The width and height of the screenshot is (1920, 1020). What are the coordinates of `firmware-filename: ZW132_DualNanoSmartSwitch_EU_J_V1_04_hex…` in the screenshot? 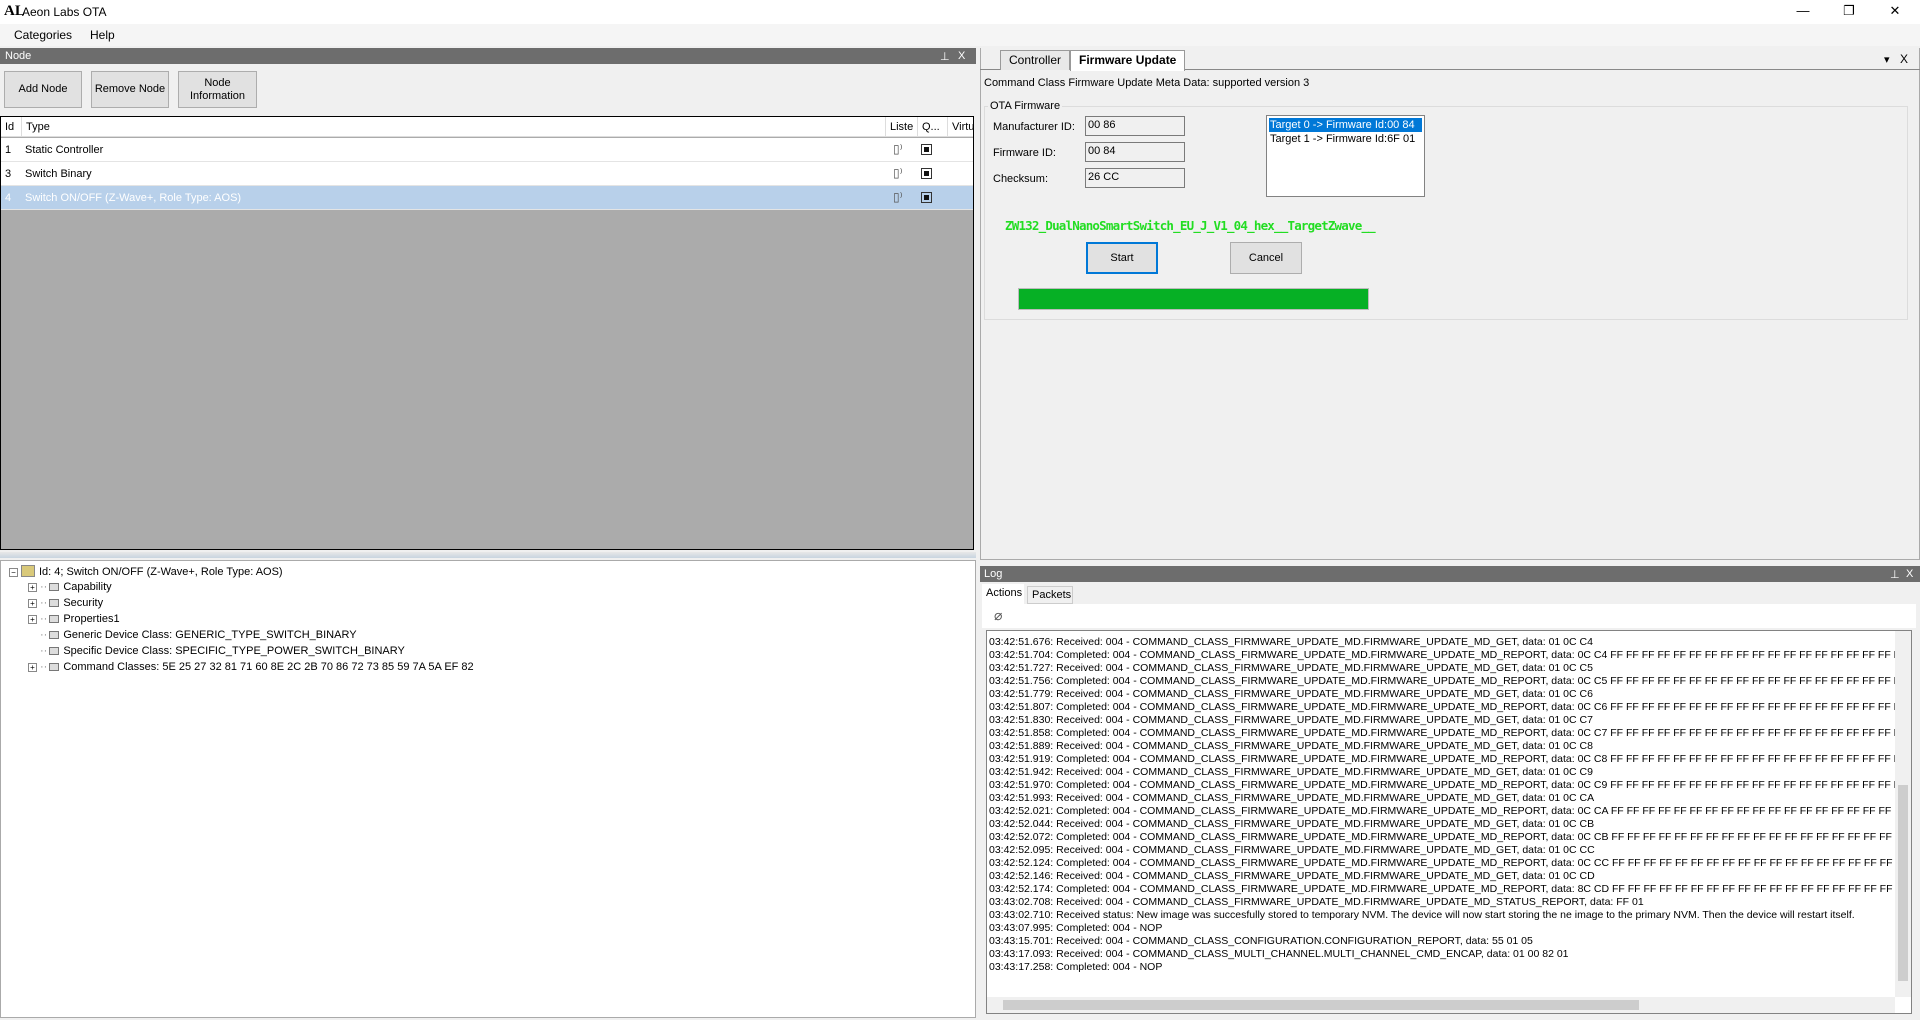 It's located at (1190, 225).